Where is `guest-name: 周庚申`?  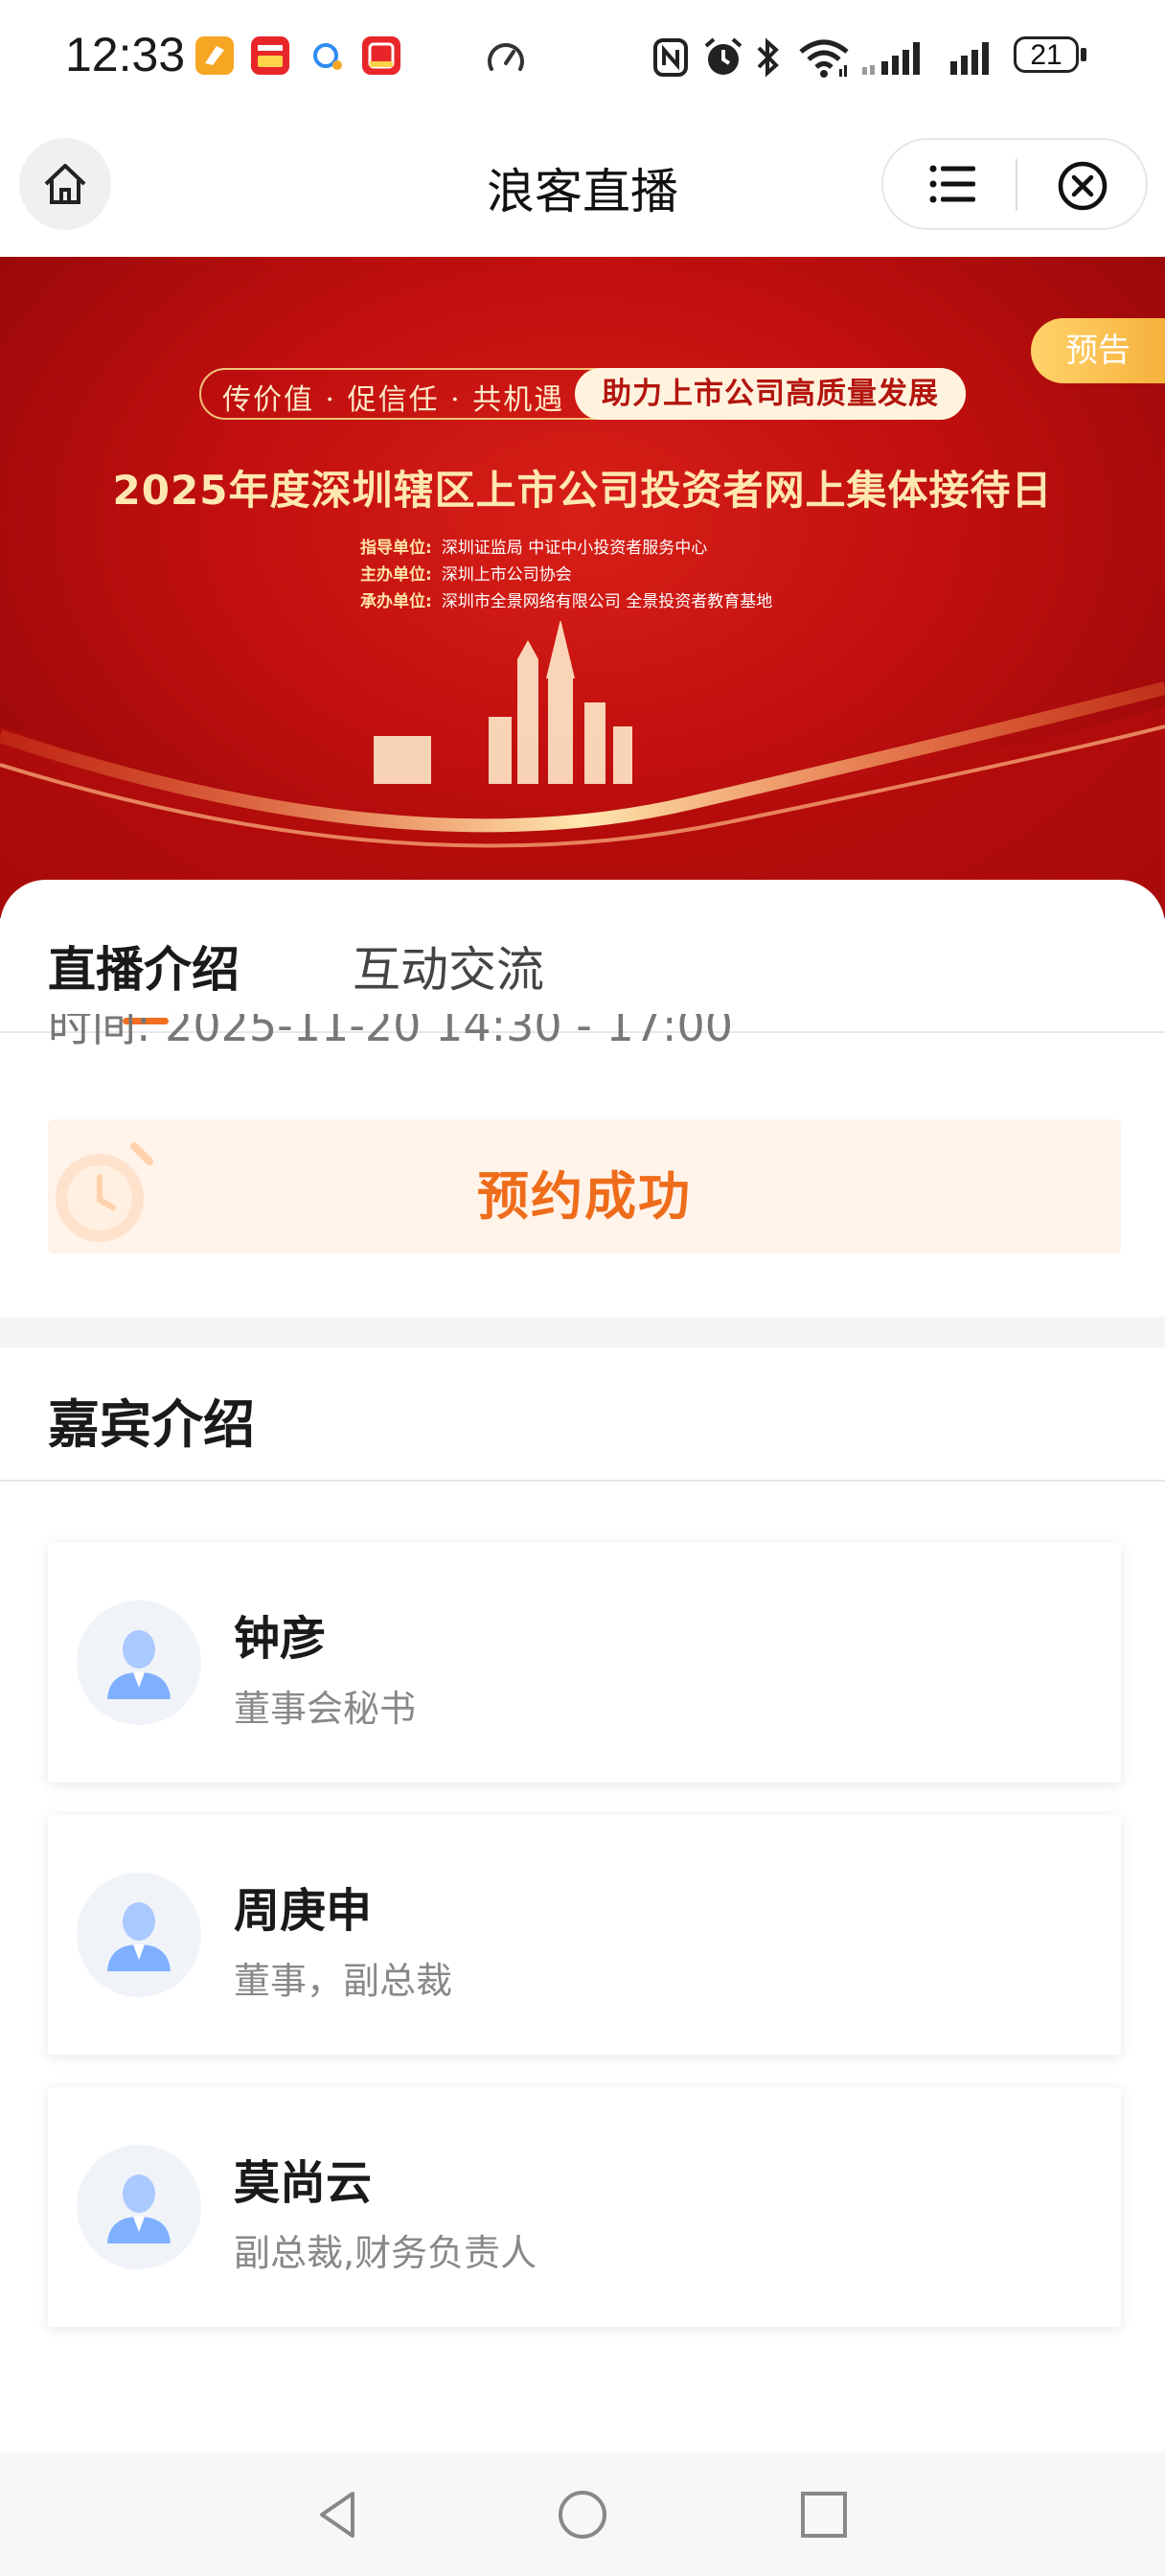 guest-name: 周庚申 is located at coordinates (304, 1911).